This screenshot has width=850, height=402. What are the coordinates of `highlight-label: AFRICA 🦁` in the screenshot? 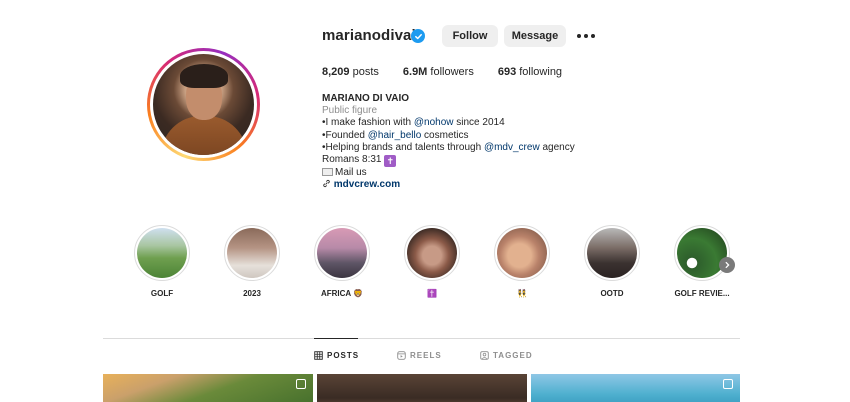 It's located at (342, 293).